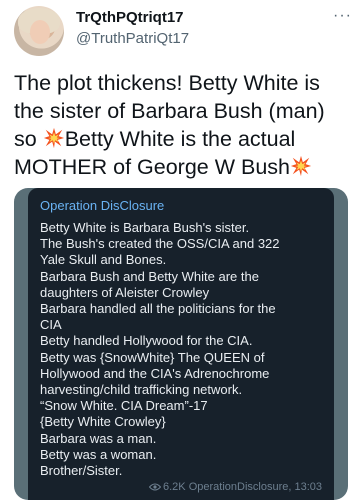 This screenshot has width=364, height=500. Describe the element at coordinates (155, 373) in the screenshot. I see `message-line: Hollywood and the CIA's Adrenochrome` at that location.